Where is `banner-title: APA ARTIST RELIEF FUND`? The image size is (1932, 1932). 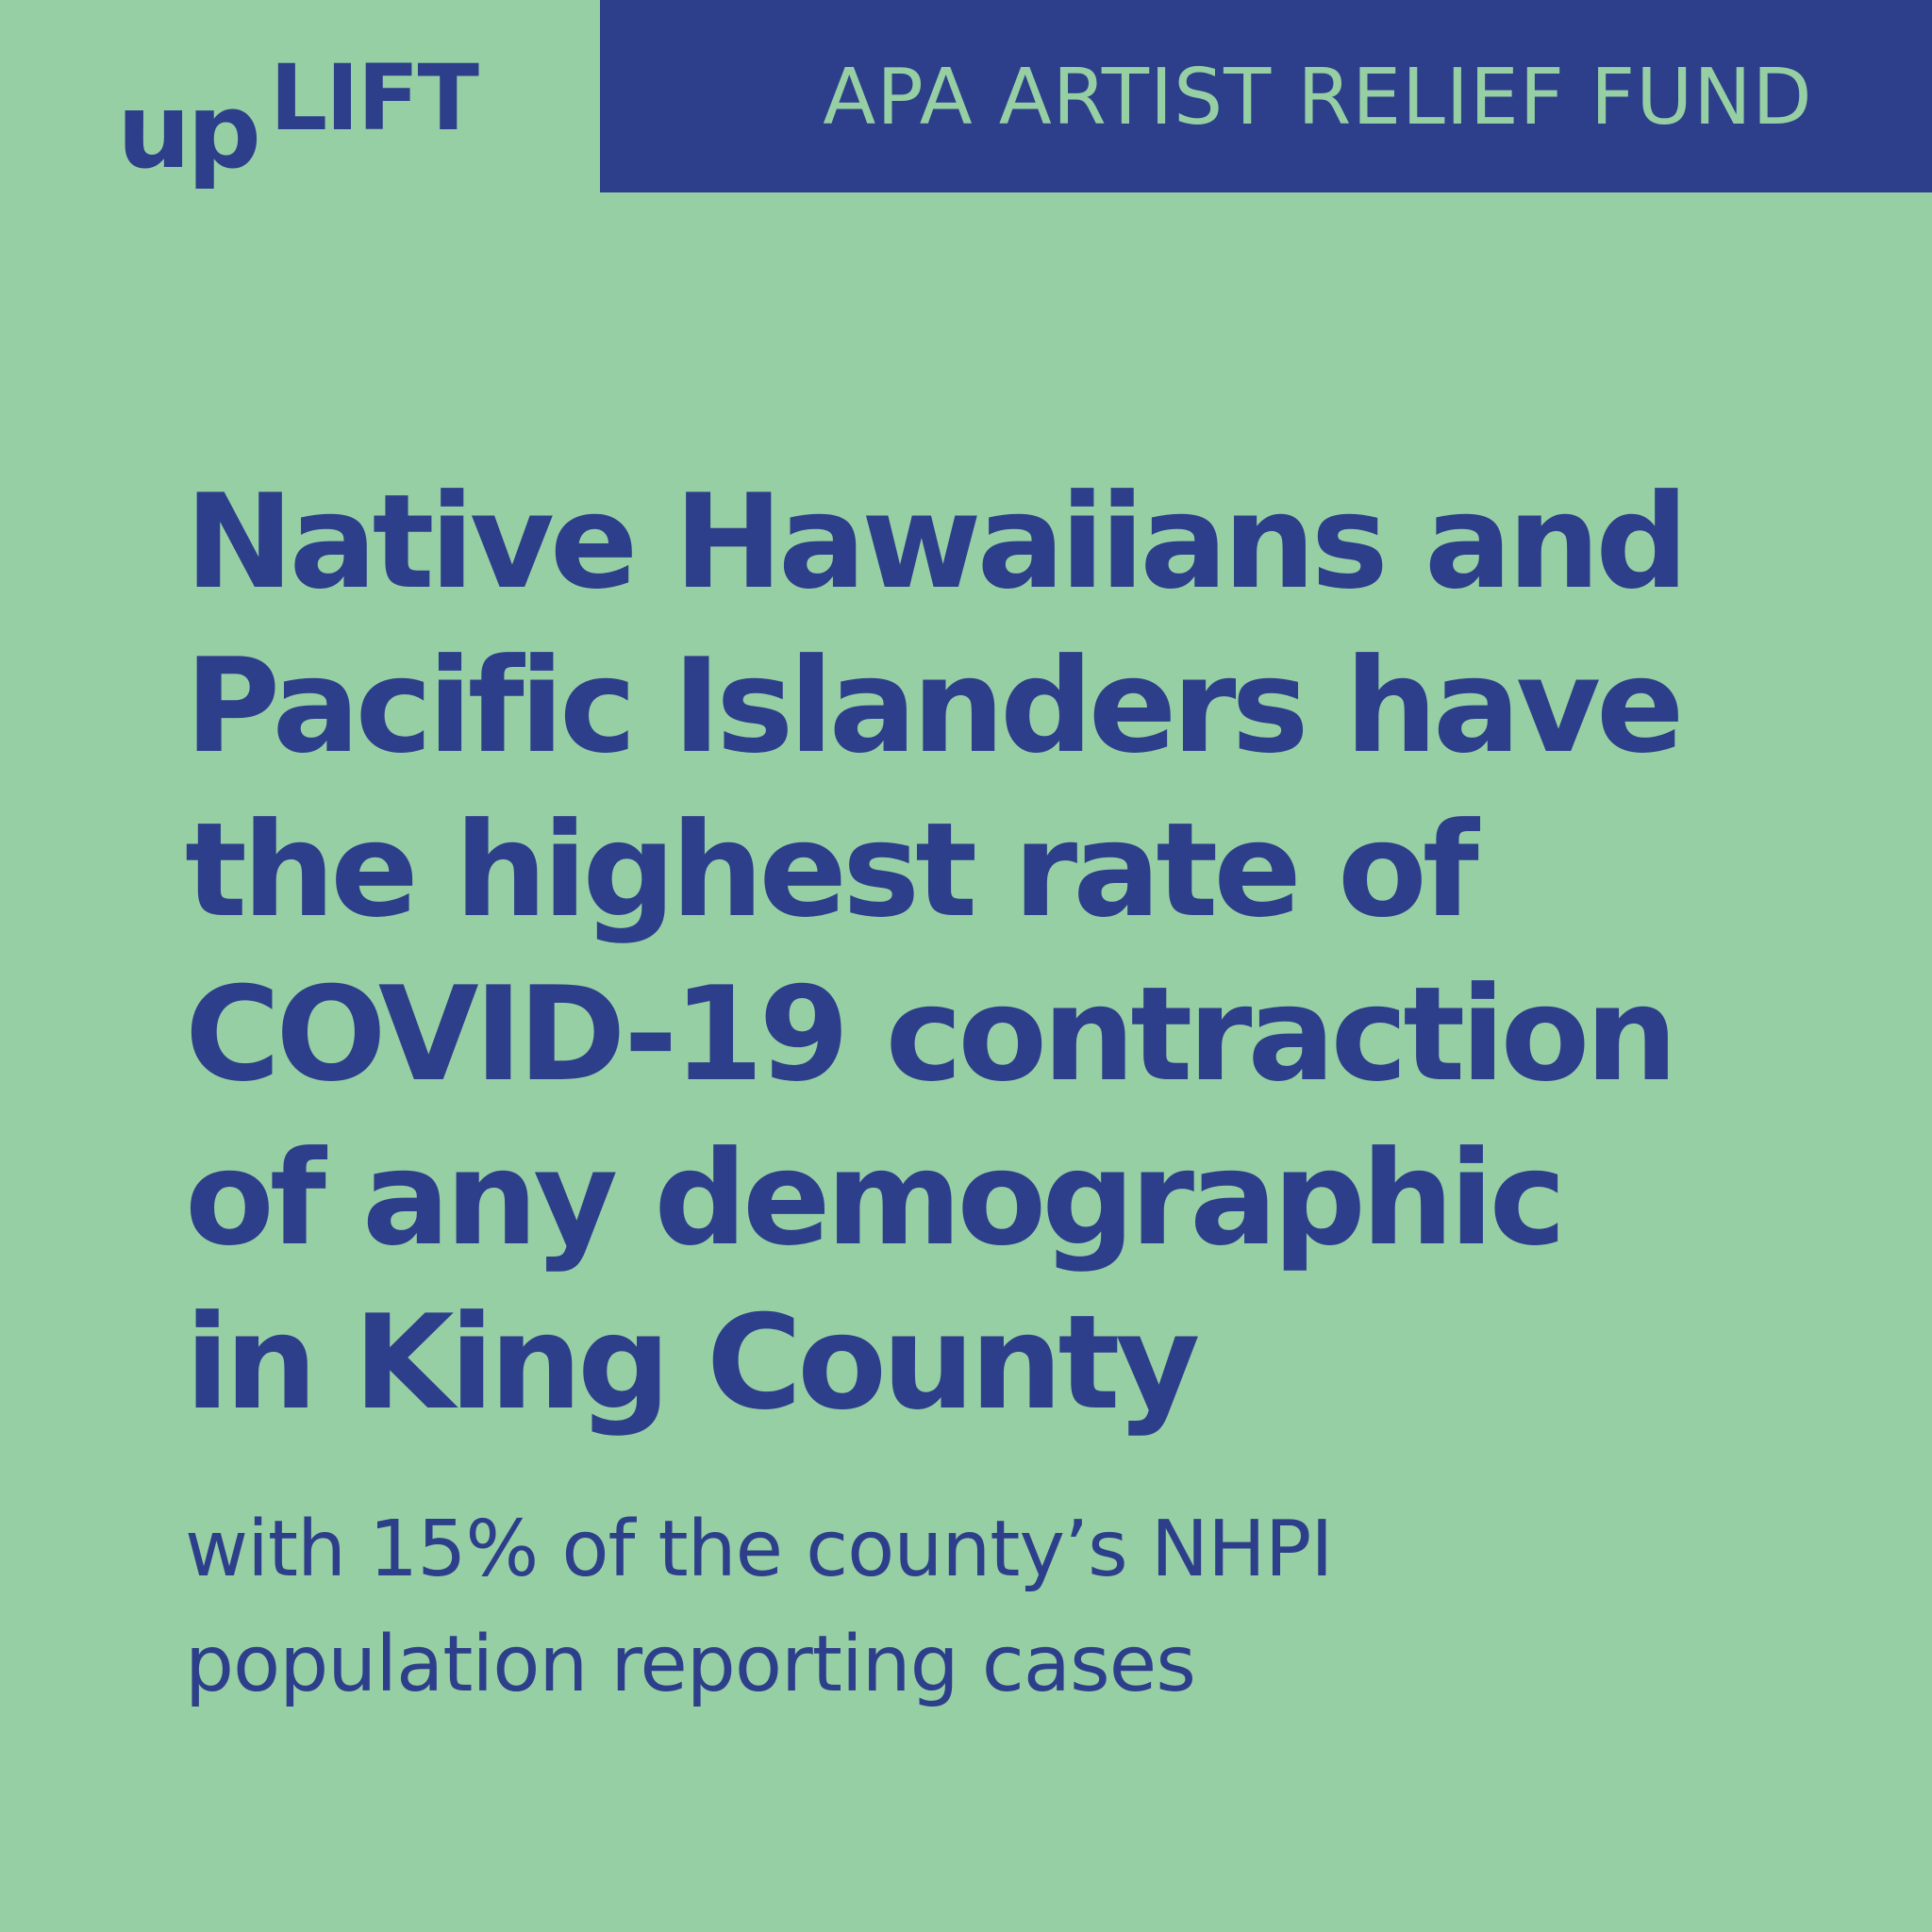 banner-title: APA ARTIST RELIEF FUND is located at coordinates (1318, 98).